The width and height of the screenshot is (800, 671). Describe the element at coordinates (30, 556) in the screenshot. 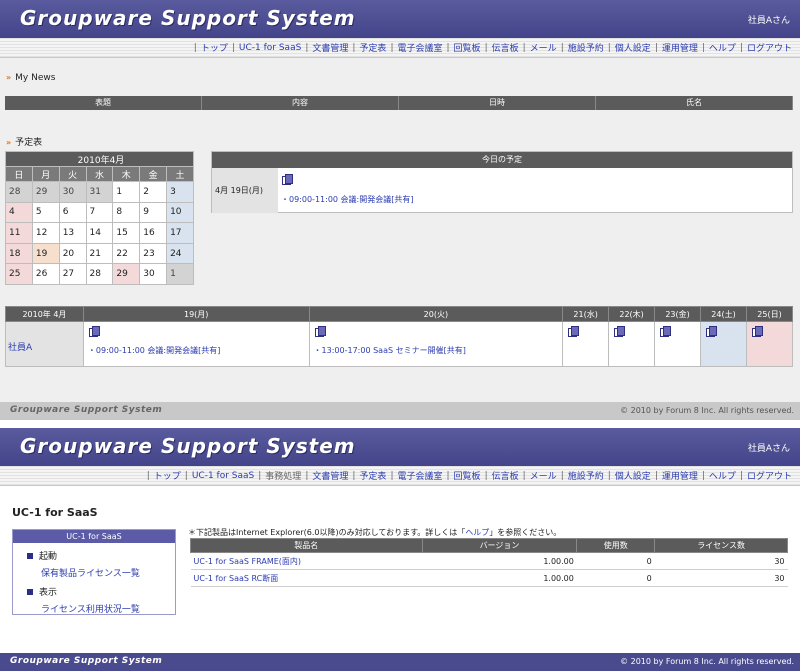

I see `bullet-square-icon` at that location.